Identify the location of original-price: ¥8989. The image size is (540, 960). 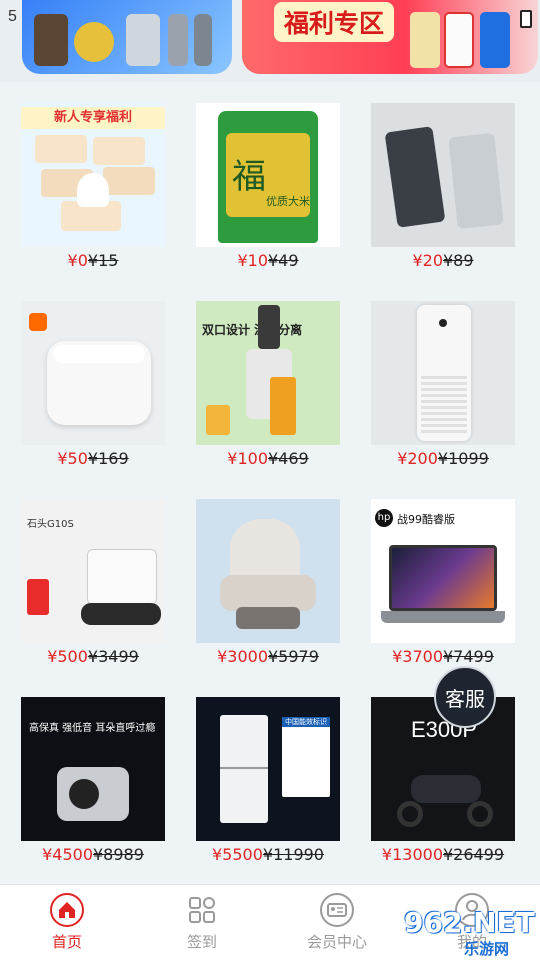
(118, 854).